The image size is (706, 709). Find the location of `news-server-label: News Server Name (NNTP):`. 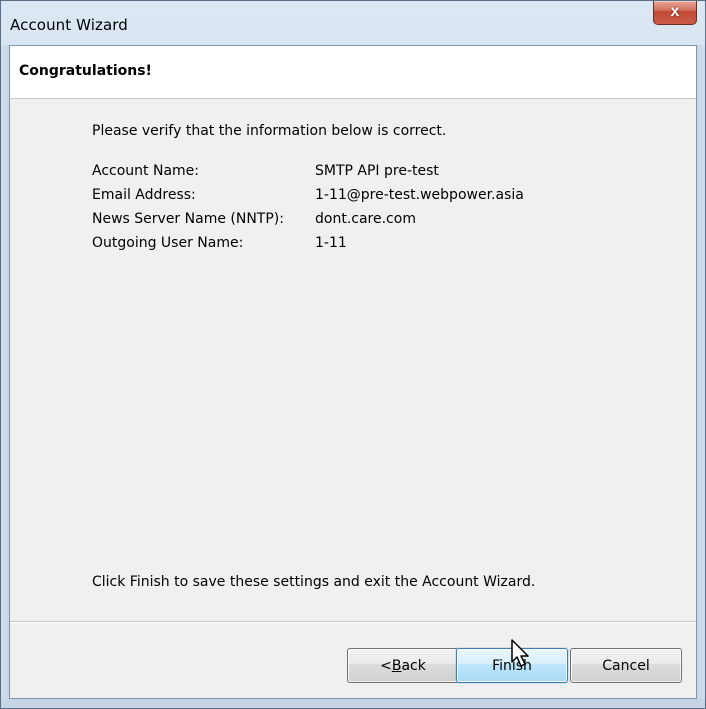

news-server-label: News Server Name (NNTP): is located at coordinates (188, 219).